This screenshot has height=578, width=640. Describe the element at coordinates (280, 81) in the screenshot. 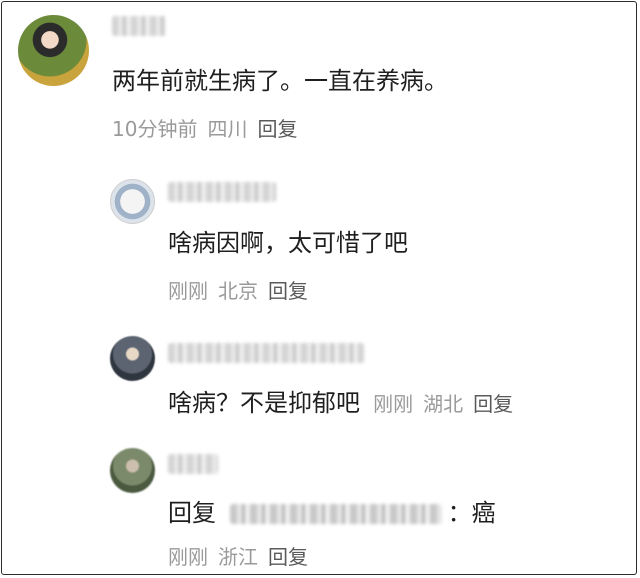

I see `comment-text: 两年前就生病了。一直在养病。` at that location.